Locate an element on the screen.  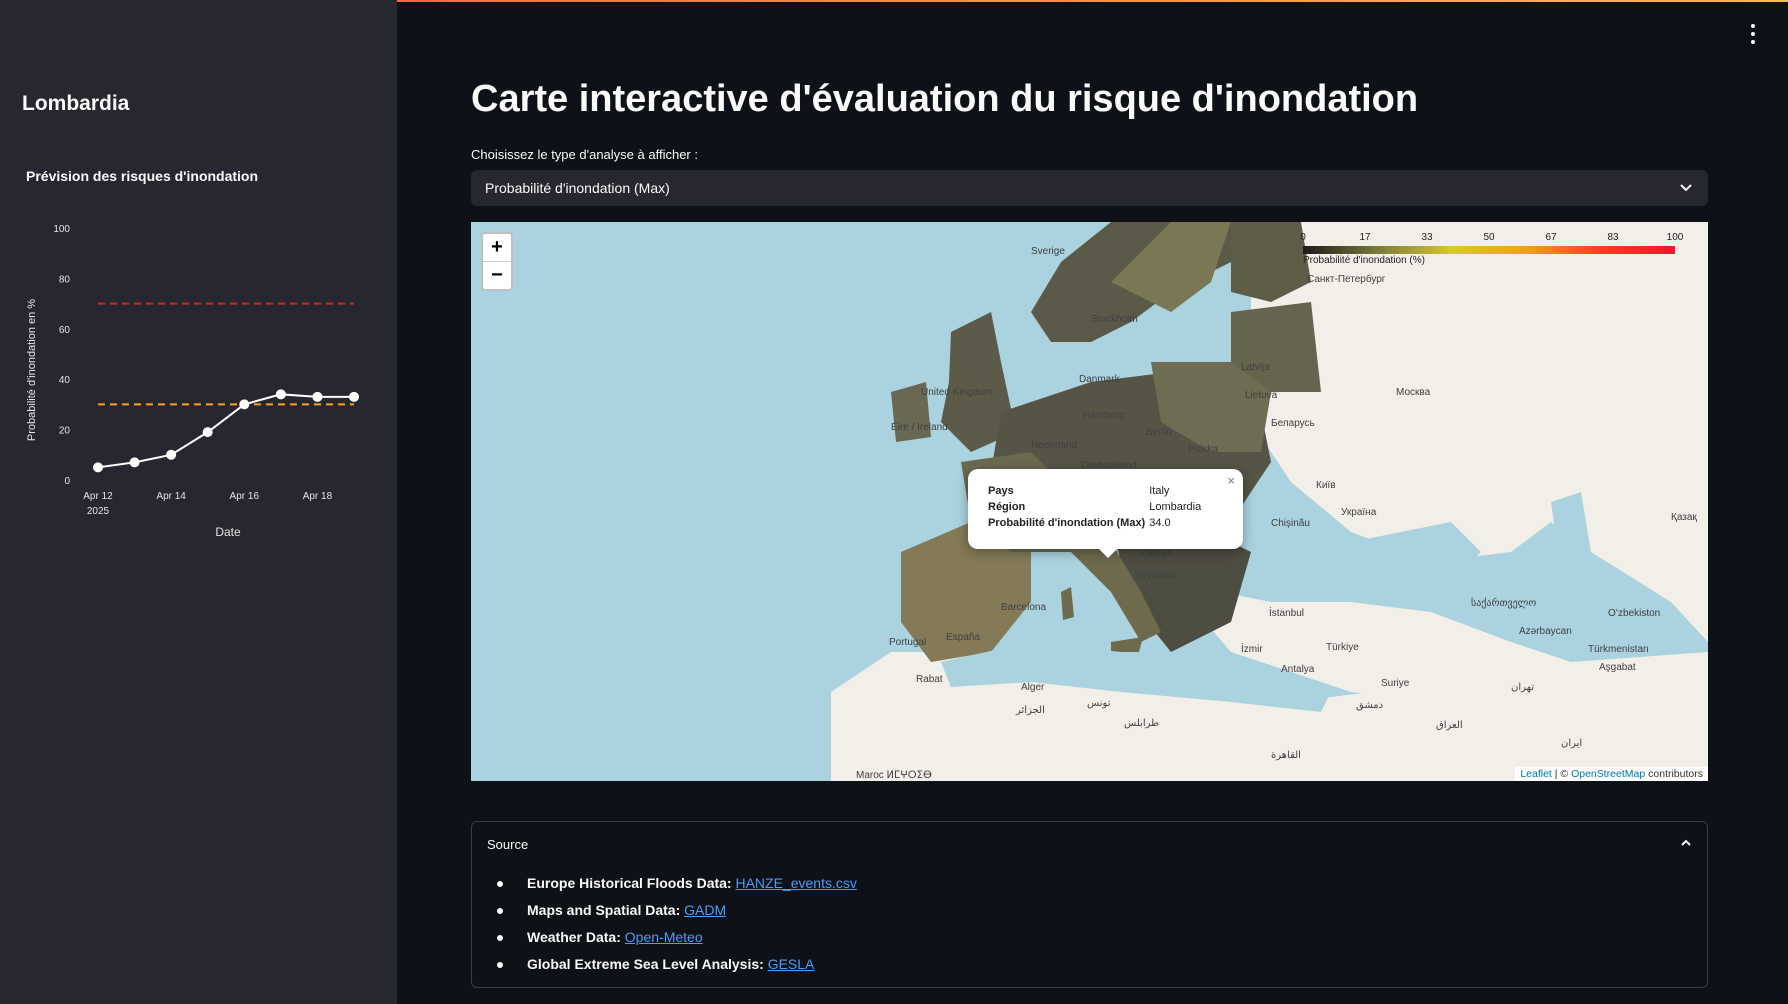
map-label: Беларусь is located at coordinates (1293, 423).